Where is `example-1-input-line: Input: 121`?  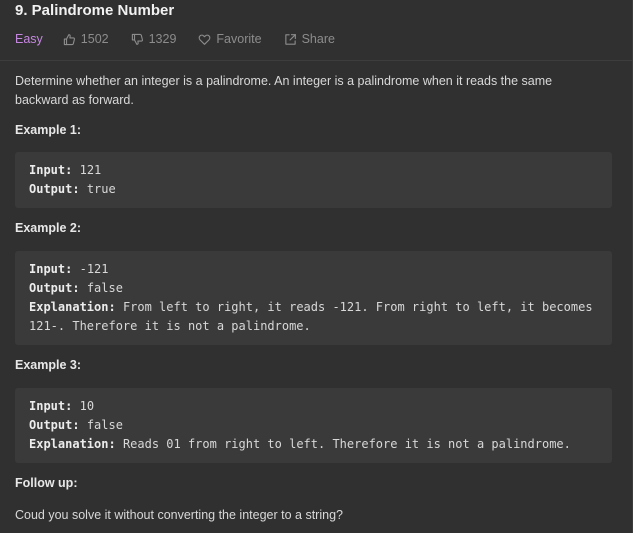 example-1-input-line: Input: 121 is located at coordinates (313, 170).